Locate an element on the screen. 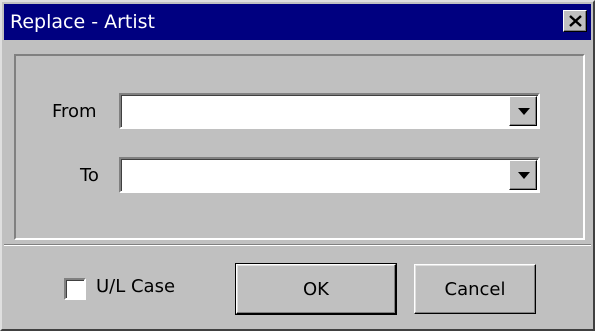 Image resolution: width=595 pixels, height=331 pixels. dialog-title: Replace - Artist is located at coordinates (82, 22).